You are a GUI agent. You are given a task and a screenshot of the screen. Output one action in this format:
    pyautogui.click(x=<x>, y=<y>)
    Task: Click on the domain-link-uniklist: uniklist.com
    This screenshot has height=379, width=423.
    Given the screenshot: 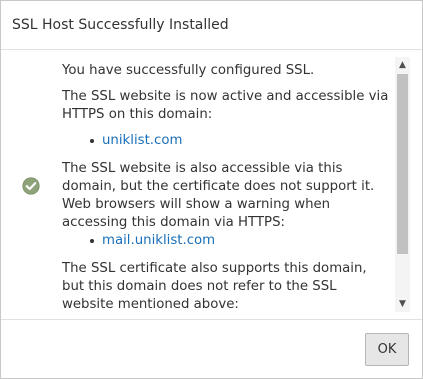 What is the action you would take?
    pyautogui.click(x=142, y=140)
    